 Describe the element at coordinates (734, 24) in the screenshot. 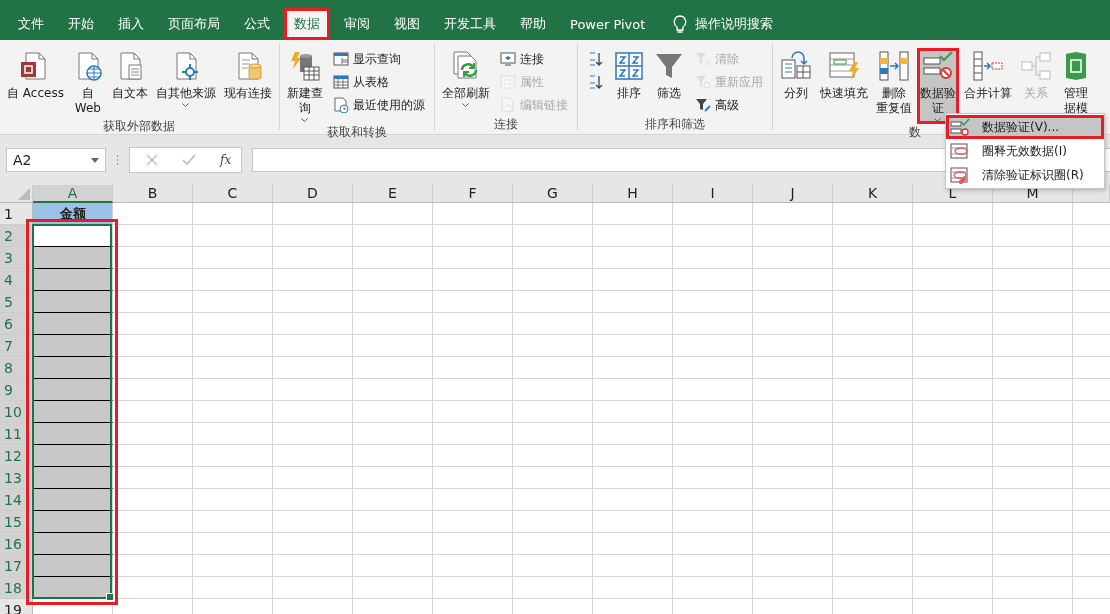

I see `tell-me-search: 操作说明搜索` at that location.